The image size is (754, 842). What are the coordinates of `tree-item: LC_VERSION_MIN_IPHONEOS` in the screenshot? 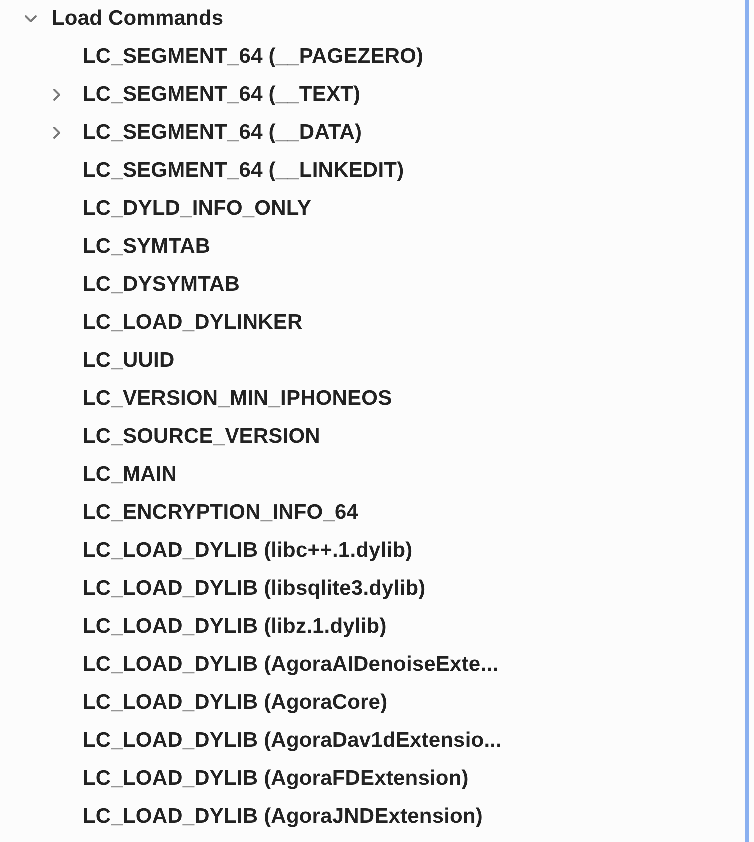 It's located at (237, 399).